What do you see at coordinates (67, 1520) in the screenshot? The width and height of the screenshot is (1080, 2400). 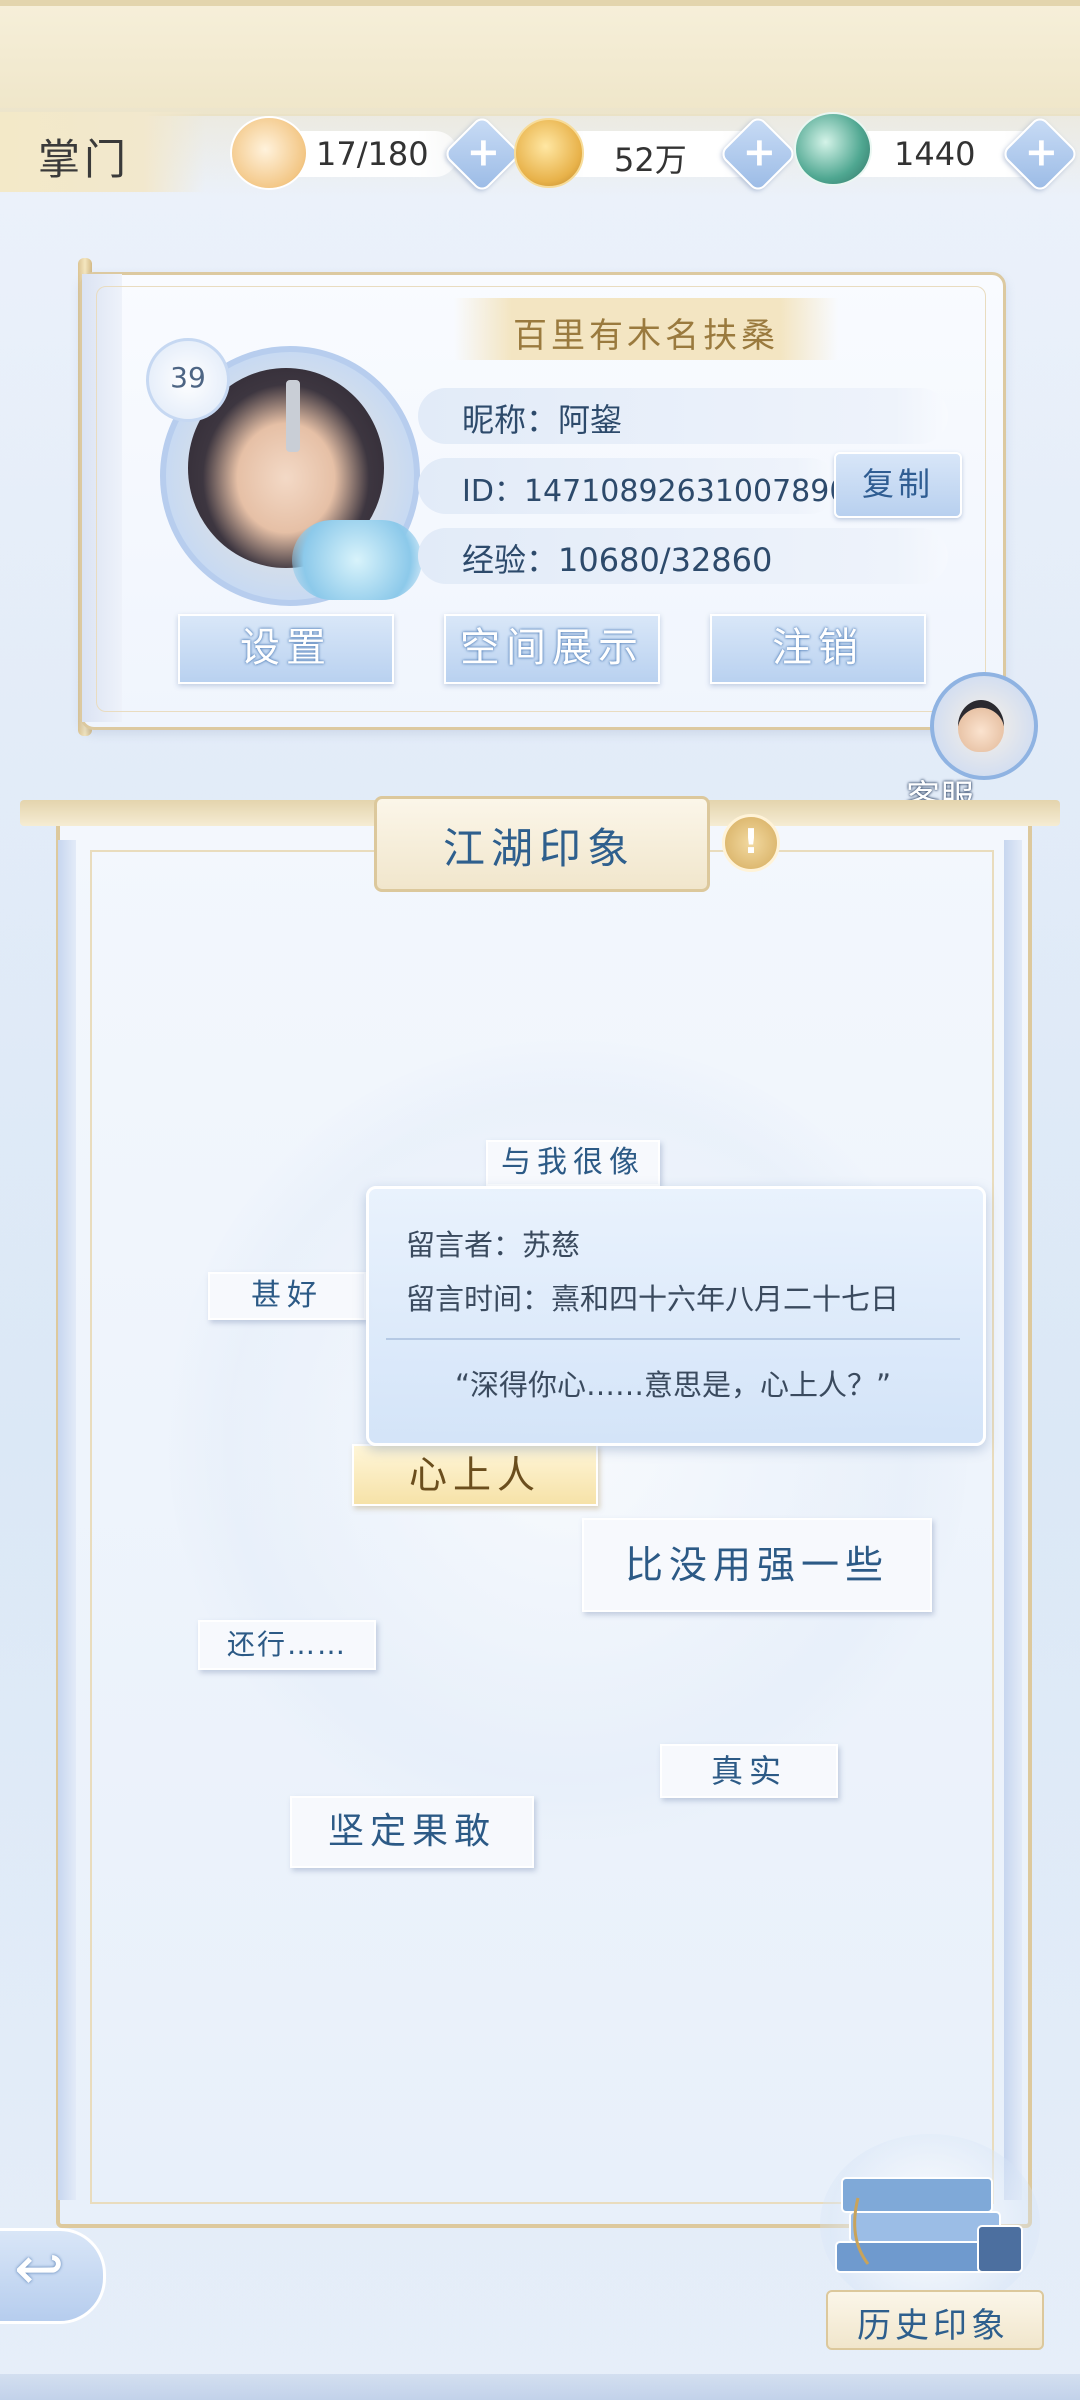 I see `panel-side-left` at bounding box center [67, 1520].